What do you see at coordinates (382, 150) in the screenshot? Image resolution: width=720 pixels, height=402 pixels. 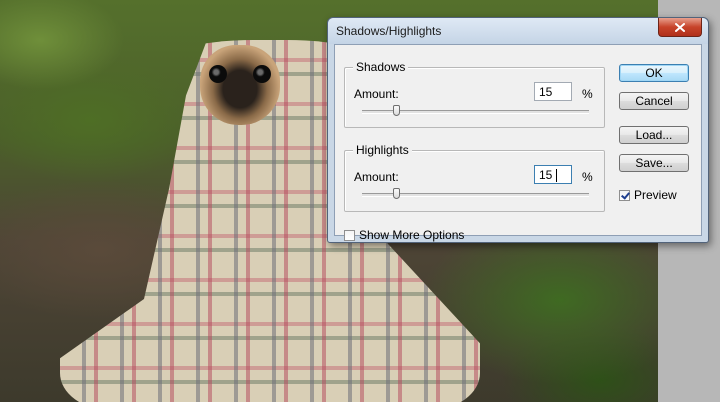 I see `highlights-legend: Highlights` at bounding box center [382, 150].